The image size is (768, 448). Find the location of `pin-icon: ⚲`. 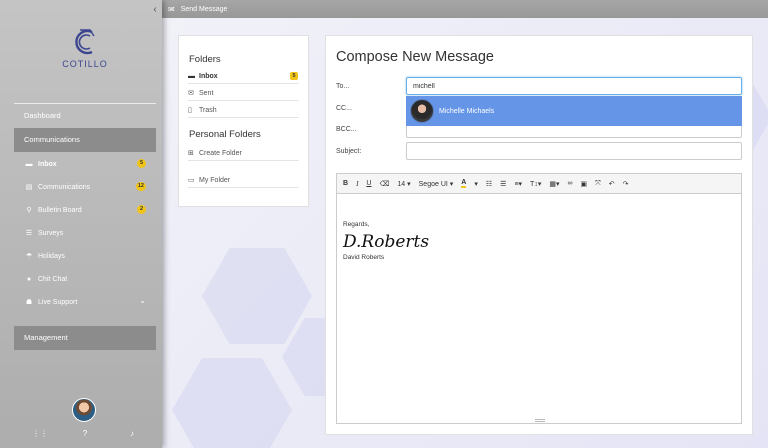

pin-icon: ⚲ is located at coordinates (29, 210).